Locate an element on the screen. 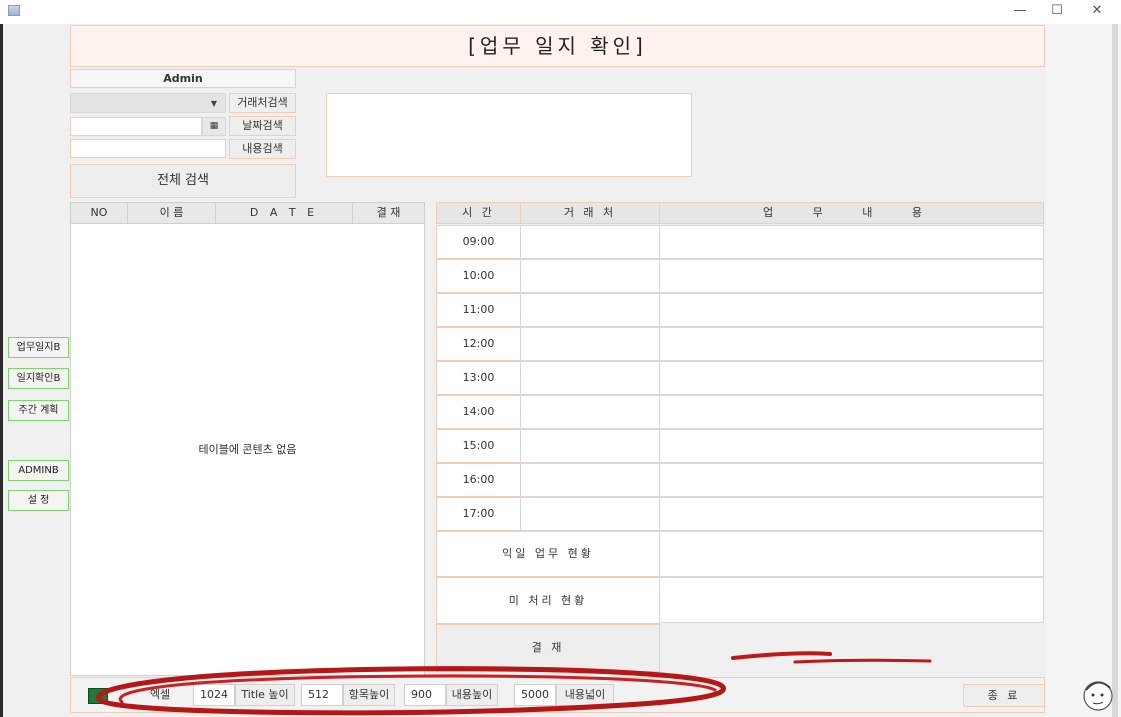  date-field is located at coordinates (136, 126).